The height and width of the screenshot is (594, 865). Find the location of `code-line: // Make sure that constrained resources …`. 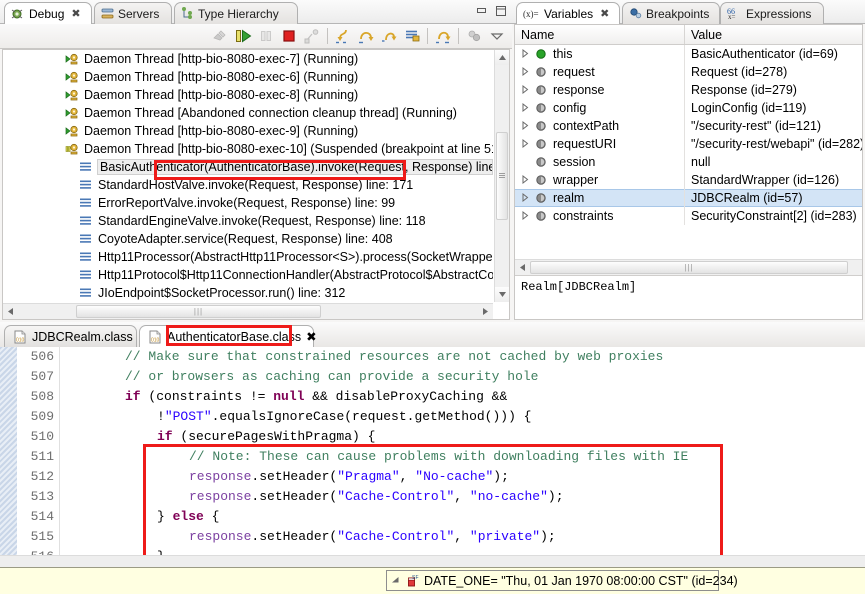

code-line: // Make sure that constrained resources … is located at coordinates (463, 357).